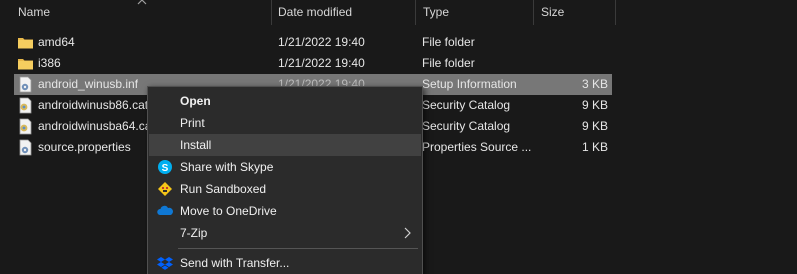 This screenshot has width=797, height=274. I want to click on menu-item-install: Install, so click(285, 145).